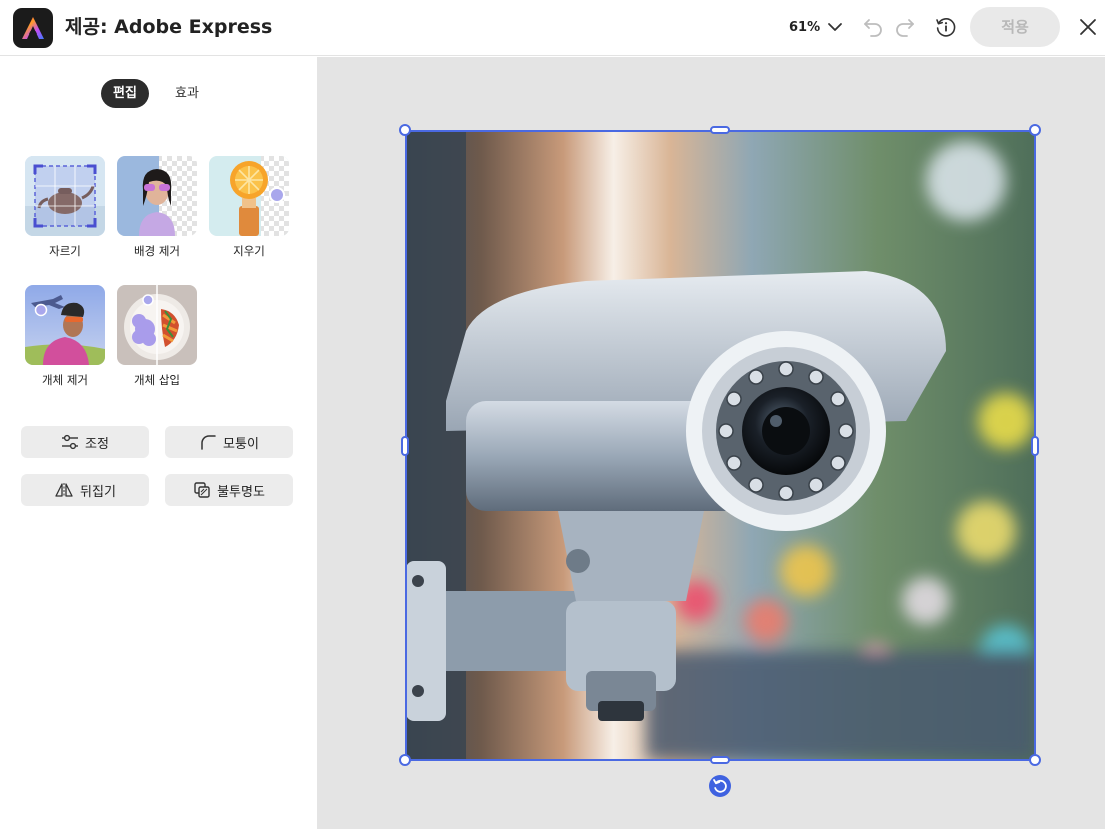  Describe the element at coordinates (804, 28) in the screenshot. I see `zoom-level: 61%` at that location.